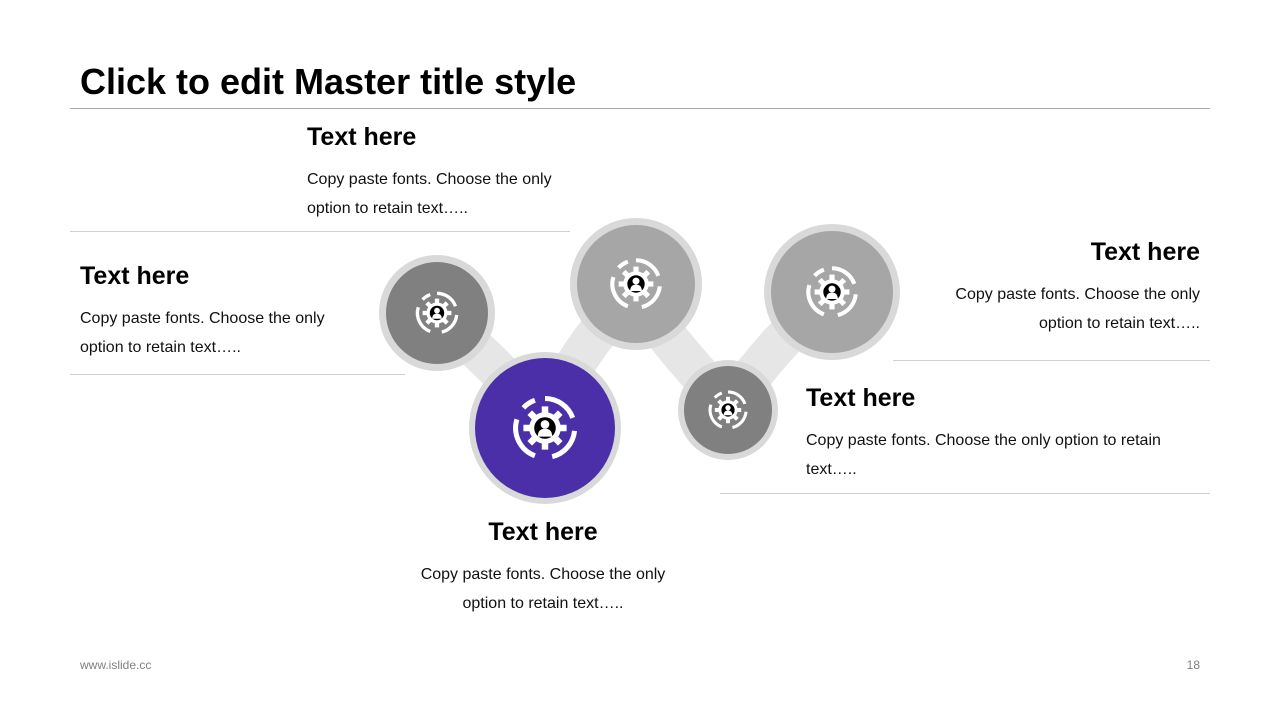 This screenshot has width=1280, height=720. What do you see at coordinates (1051, 360) in the screenshot?
I see `divider-right-top` at bounding box center [1051, 360].